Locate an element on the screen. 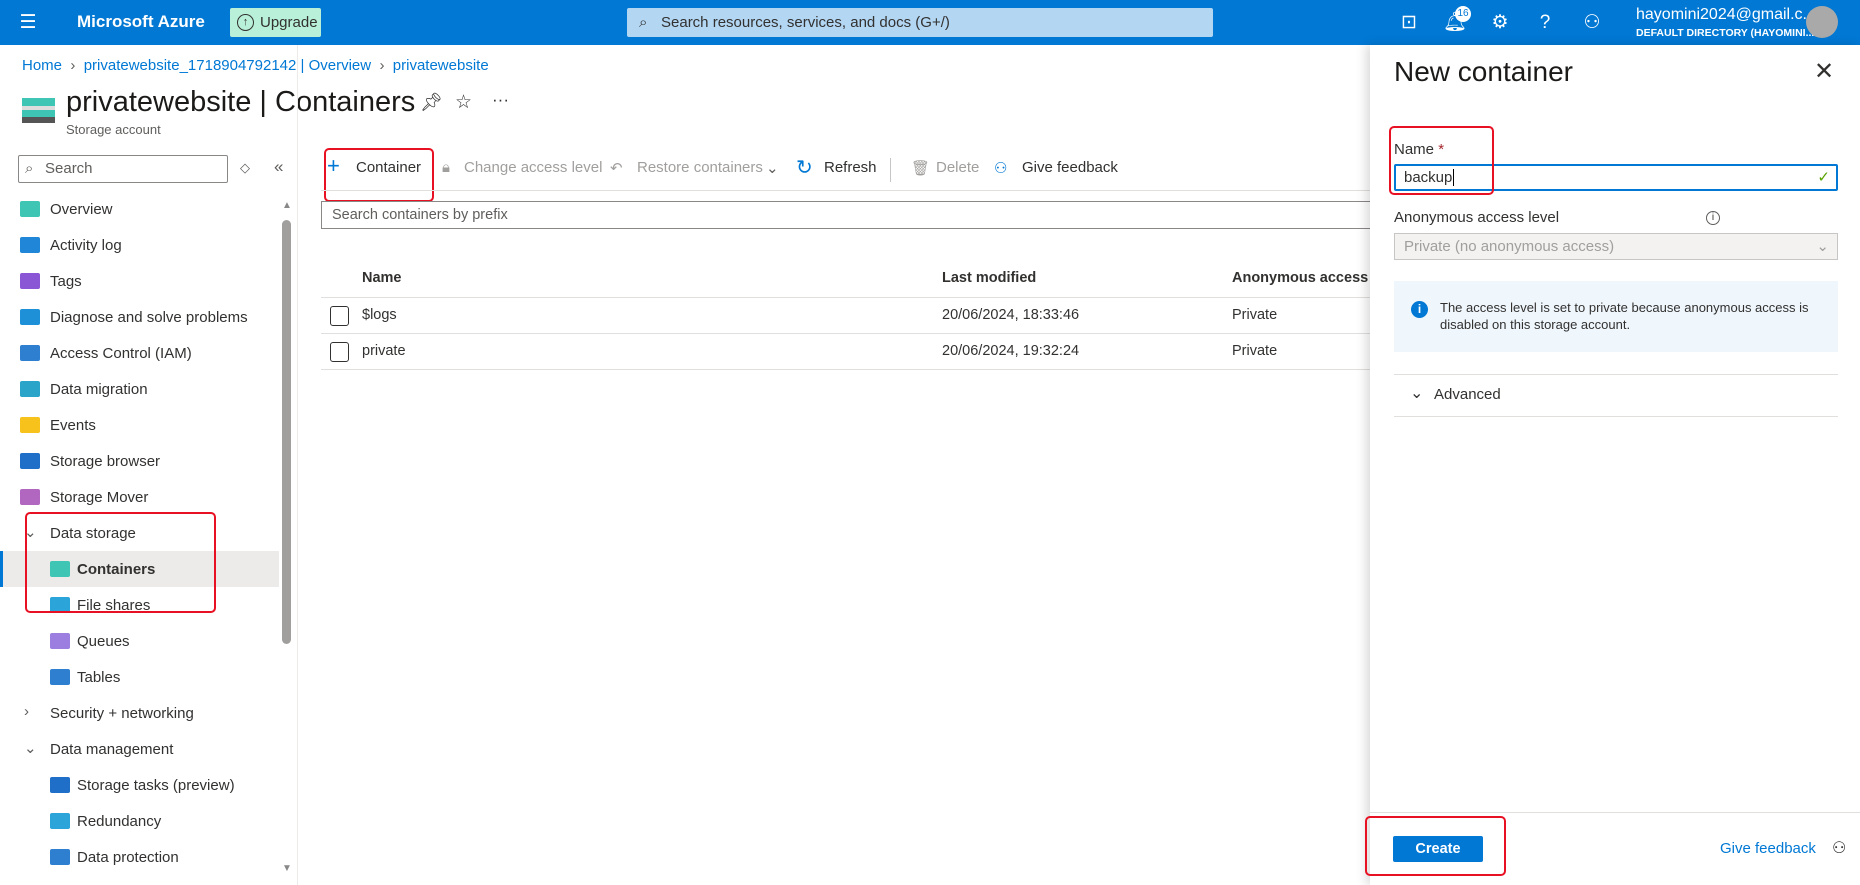 The width and height of the screenshot is (1860, 885). wrench-icon is located at coordinates (30, 317).